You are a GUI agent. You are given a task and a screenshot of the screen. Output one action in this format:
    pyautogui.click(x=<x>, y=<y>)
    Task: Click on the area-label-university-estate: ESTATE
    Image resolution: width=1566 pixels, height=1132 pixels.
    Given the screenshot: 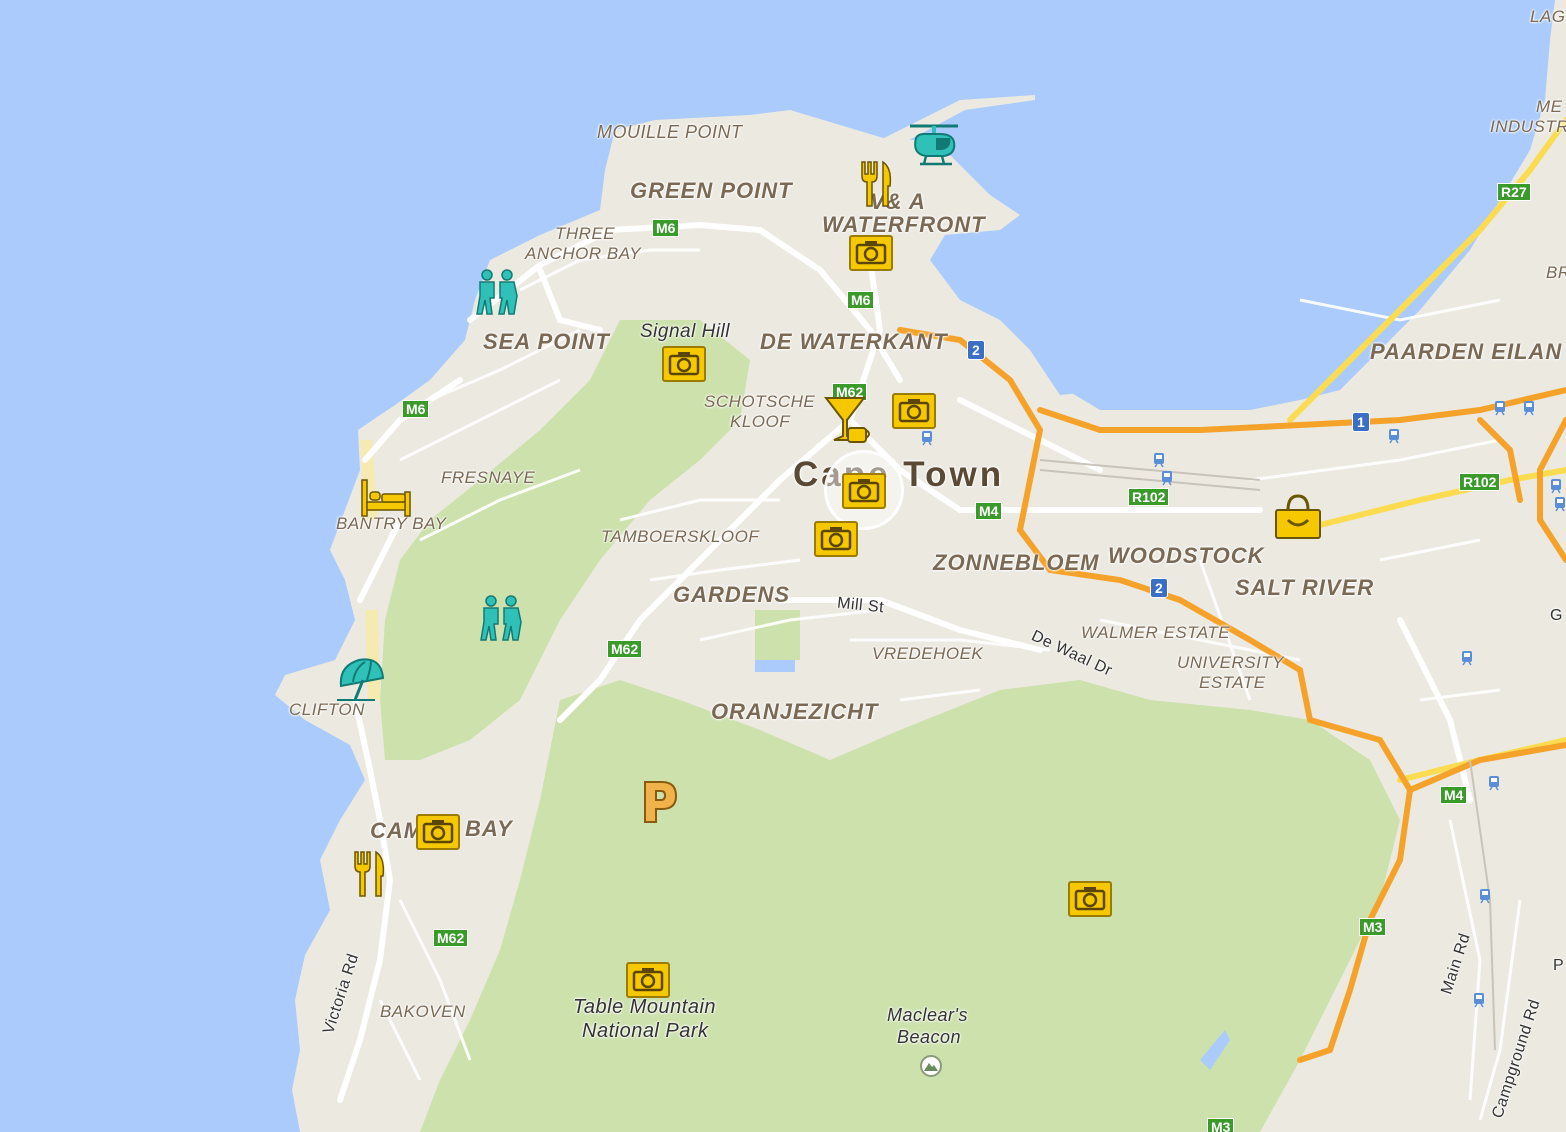 What is the action you would take?
    pyautogui.click(x=1232, y=682)
    